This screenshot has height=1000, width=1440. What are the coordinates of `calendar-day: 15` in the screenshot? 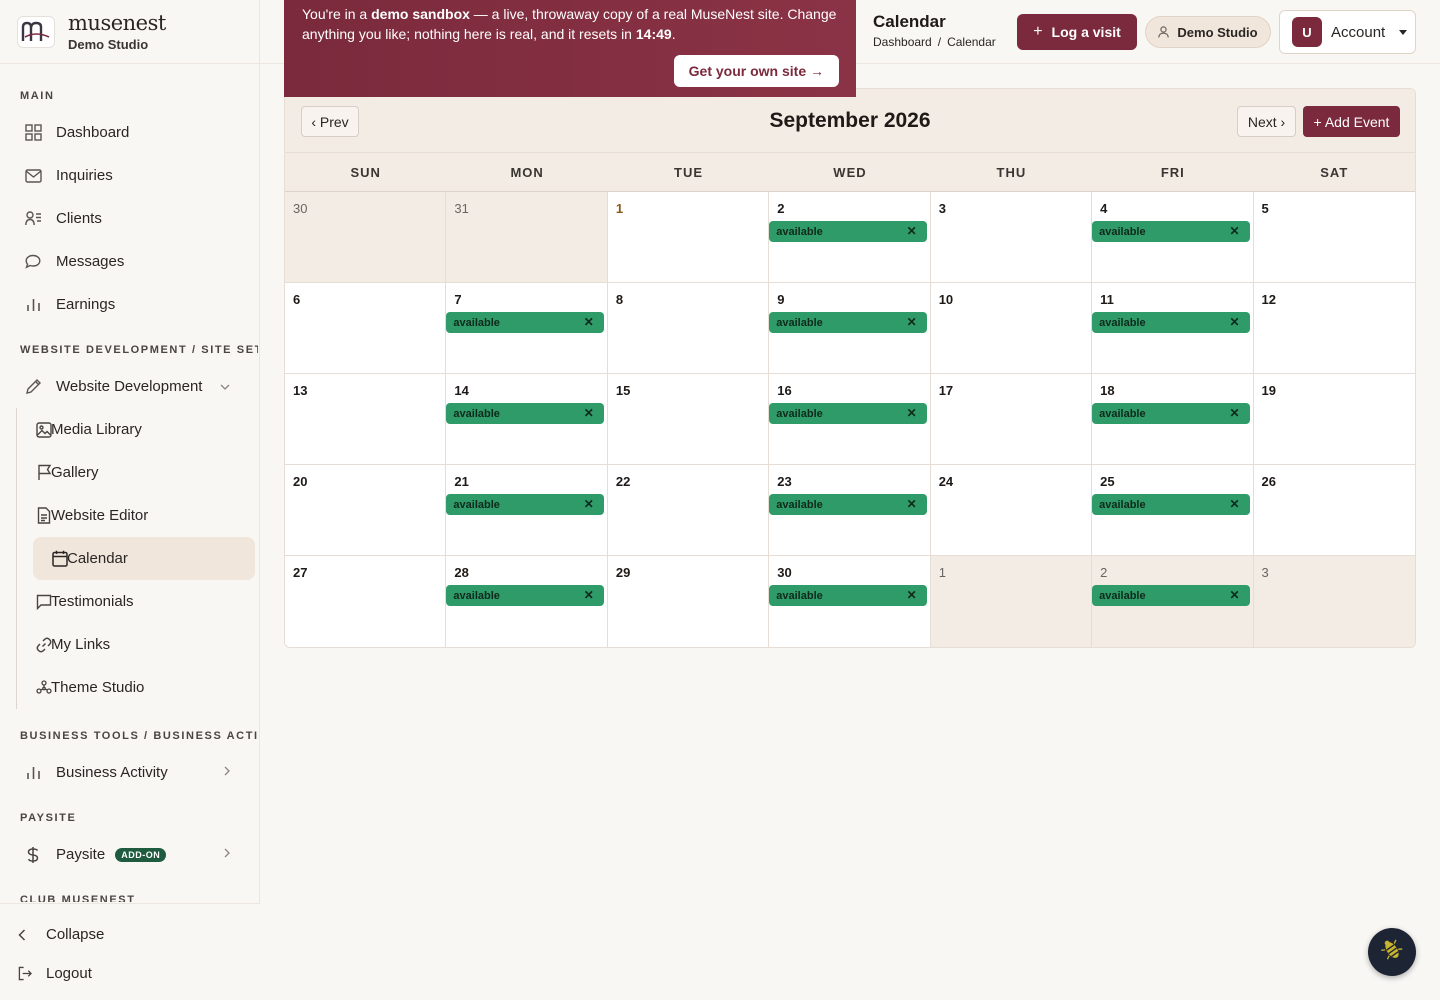 It's located at (688, 419).